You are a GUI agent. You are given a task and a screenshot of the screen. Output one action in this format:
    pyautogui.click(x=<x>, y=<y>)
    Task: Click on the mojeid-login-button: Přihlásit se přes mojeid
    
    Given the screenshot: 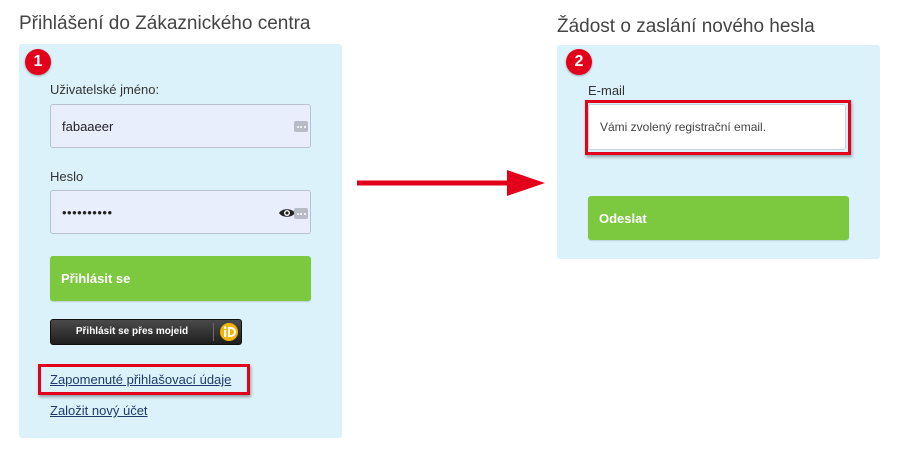 What is the action you would take?
    pyautogui.click(x=146, y=332)
    